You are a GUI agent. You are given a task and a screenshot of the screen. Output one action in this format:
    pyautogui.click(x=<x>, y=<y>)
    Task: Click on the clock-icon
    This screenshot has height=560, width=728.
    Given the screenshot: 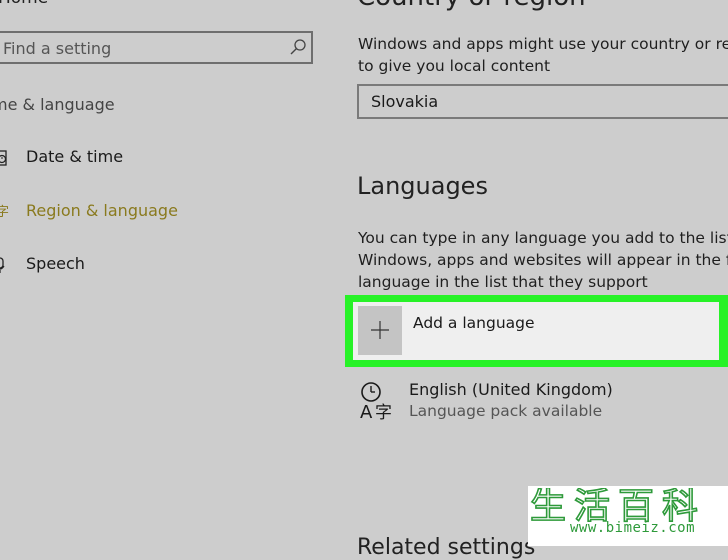 What is the action you would take?
    pyautogui.click(x=3, y=158)
    